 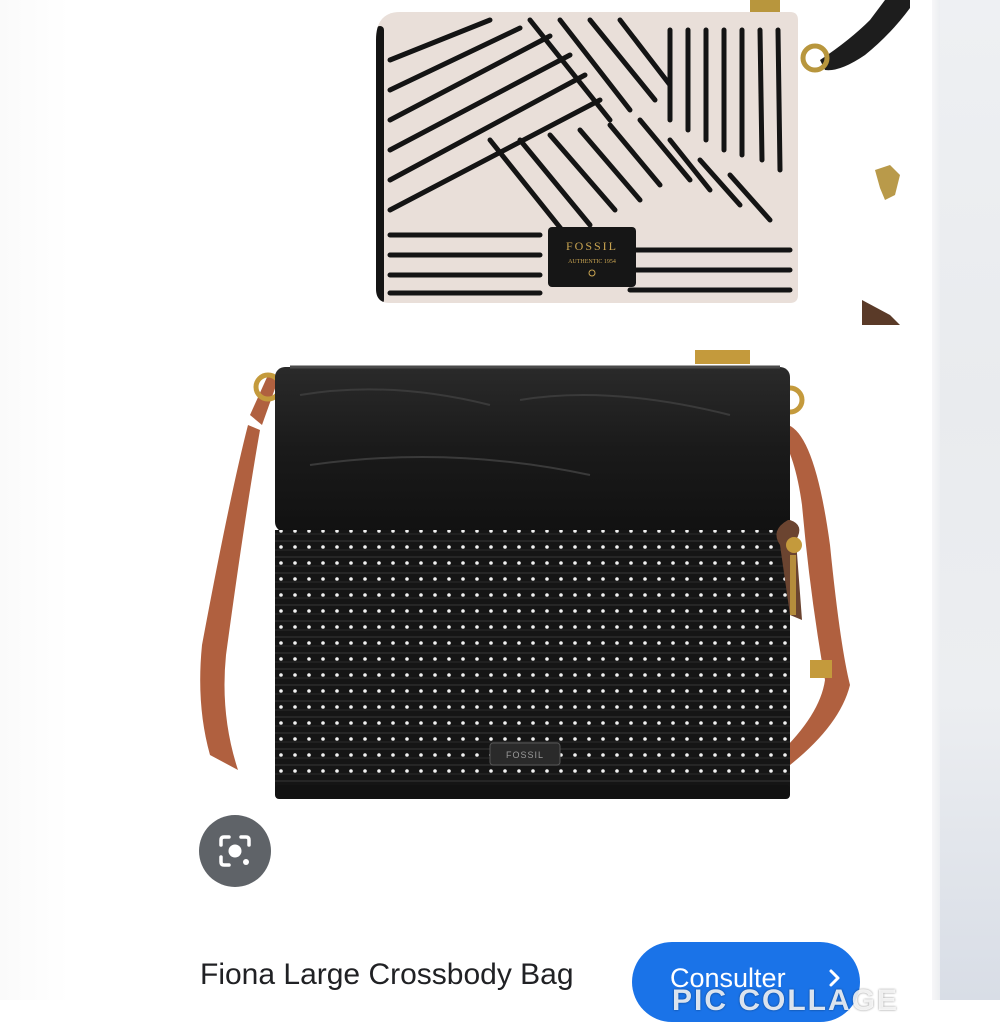 What do you see at coordinates (525, 755) in the screenshot?
I see `crossbody-tag-text: FOSSIL` at bounding box center [525, 755].